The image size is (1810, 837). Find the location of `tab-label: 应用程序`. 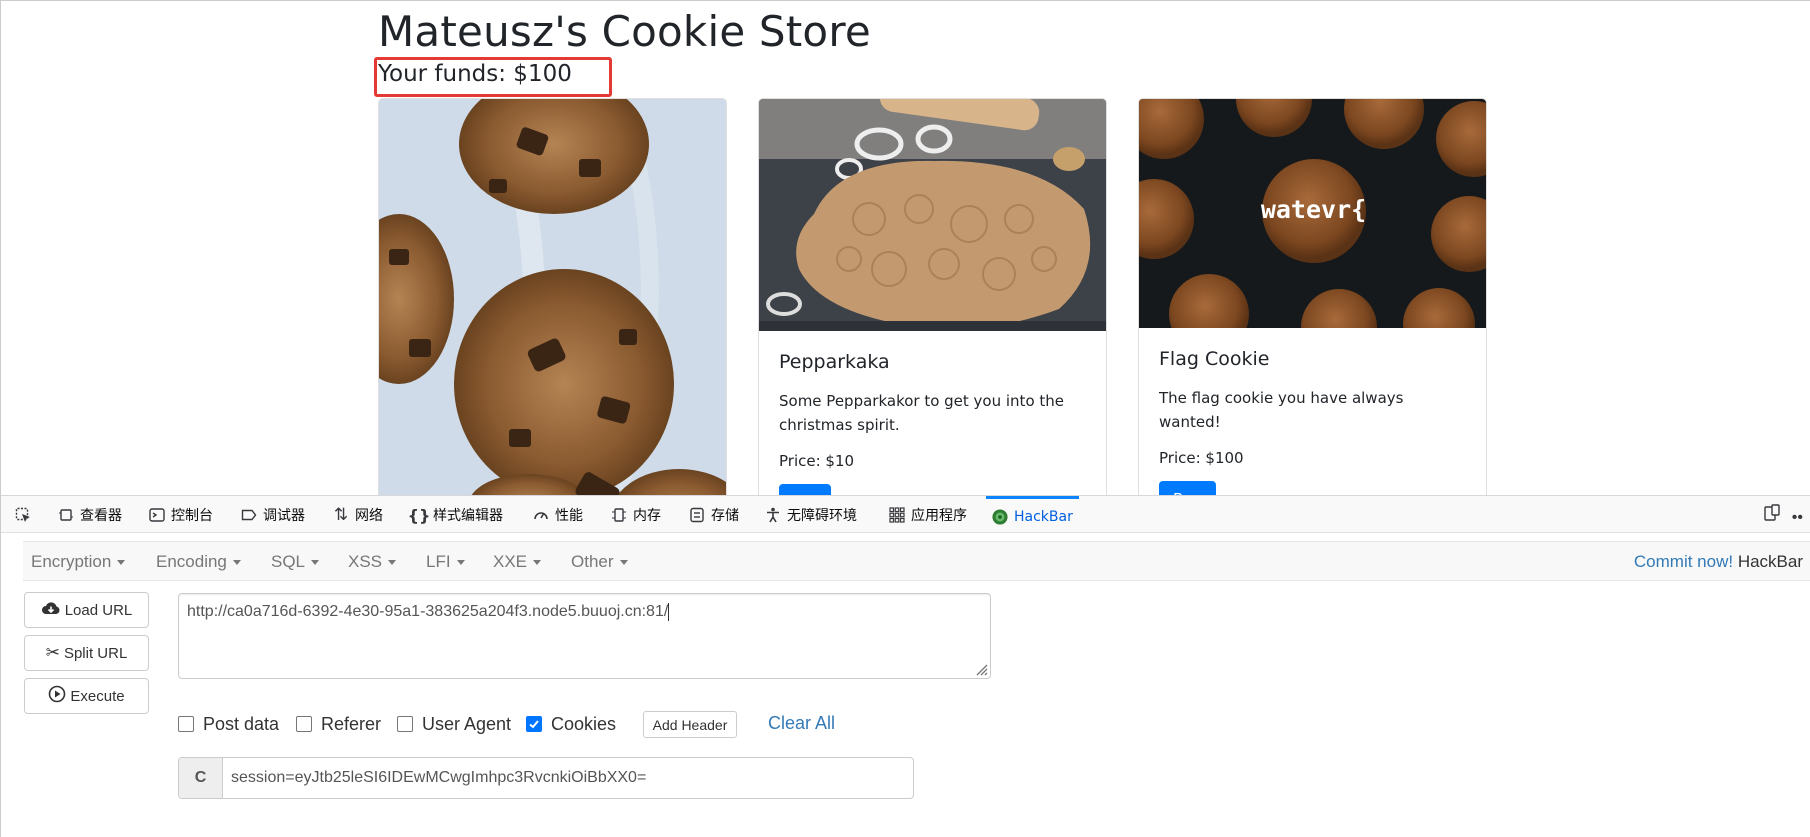

tab-label: 应用程序 is located at coordinates (939, 516).